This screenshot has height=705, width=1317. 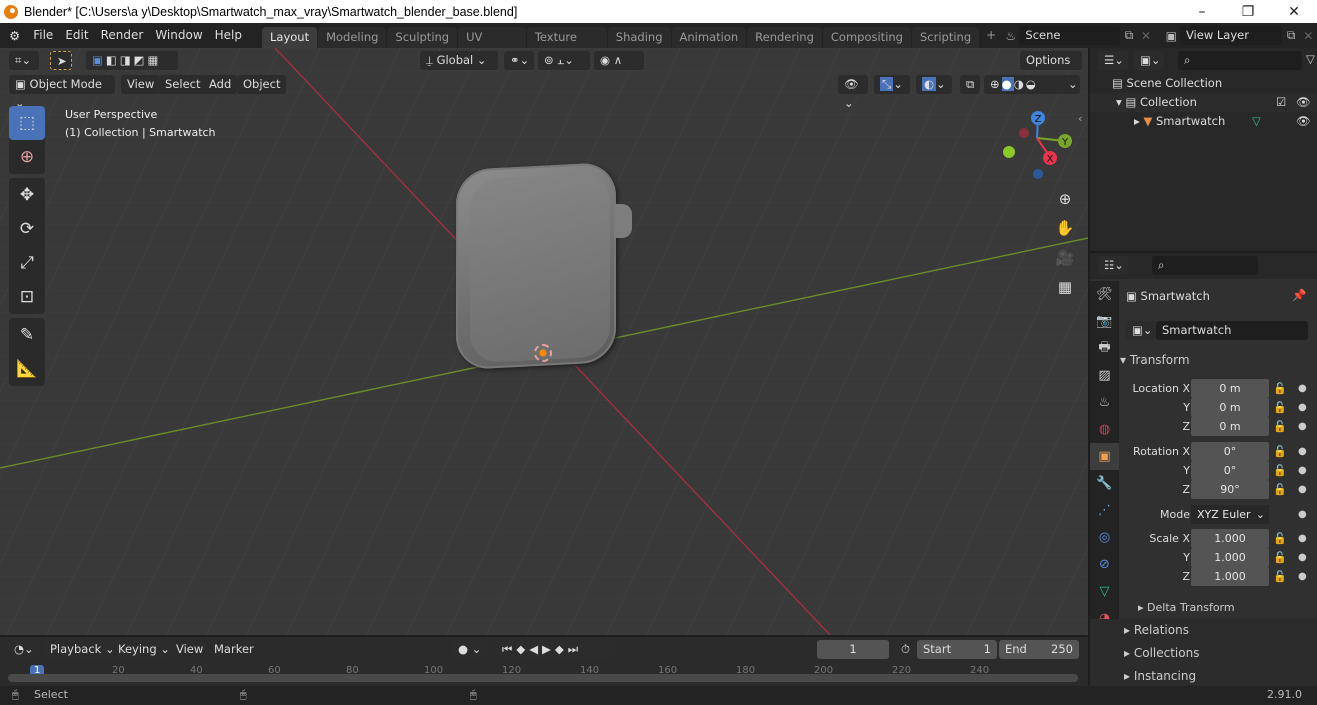 I want to click on gizmo-toggle-icon: ⤡ ⌄, so click(x=892, y=84).